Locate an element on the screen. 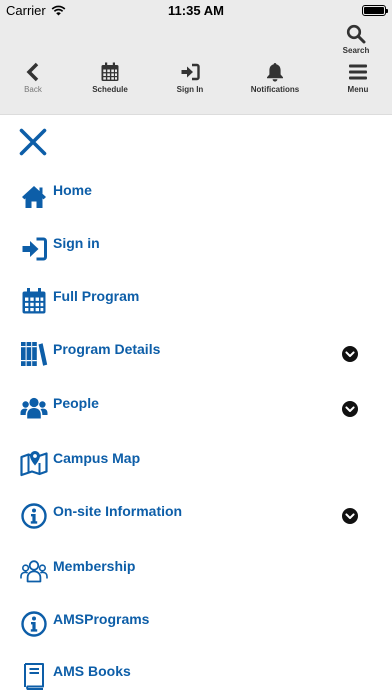 This screenshot has height=696, width=392. close-icon is located at coordinates (33, 142).